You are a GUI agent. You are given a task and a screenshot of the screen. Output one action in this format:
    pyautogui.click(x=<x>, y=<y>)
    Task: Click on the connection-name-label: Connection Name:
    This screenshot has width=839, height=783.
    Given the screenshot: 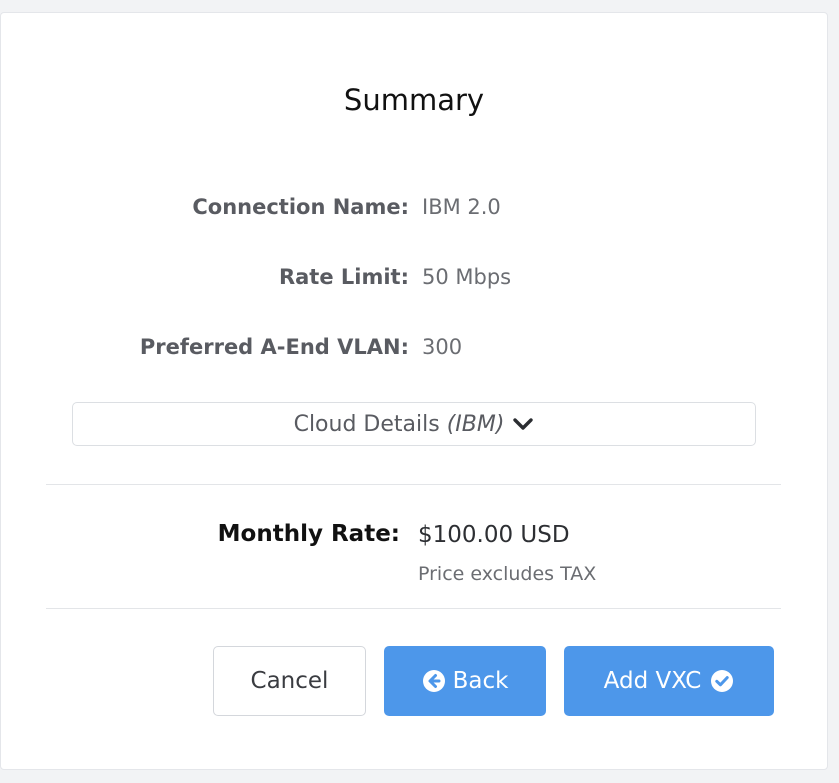 What is the action you would take?
    pyautogui.click(x=300, y=207)
    